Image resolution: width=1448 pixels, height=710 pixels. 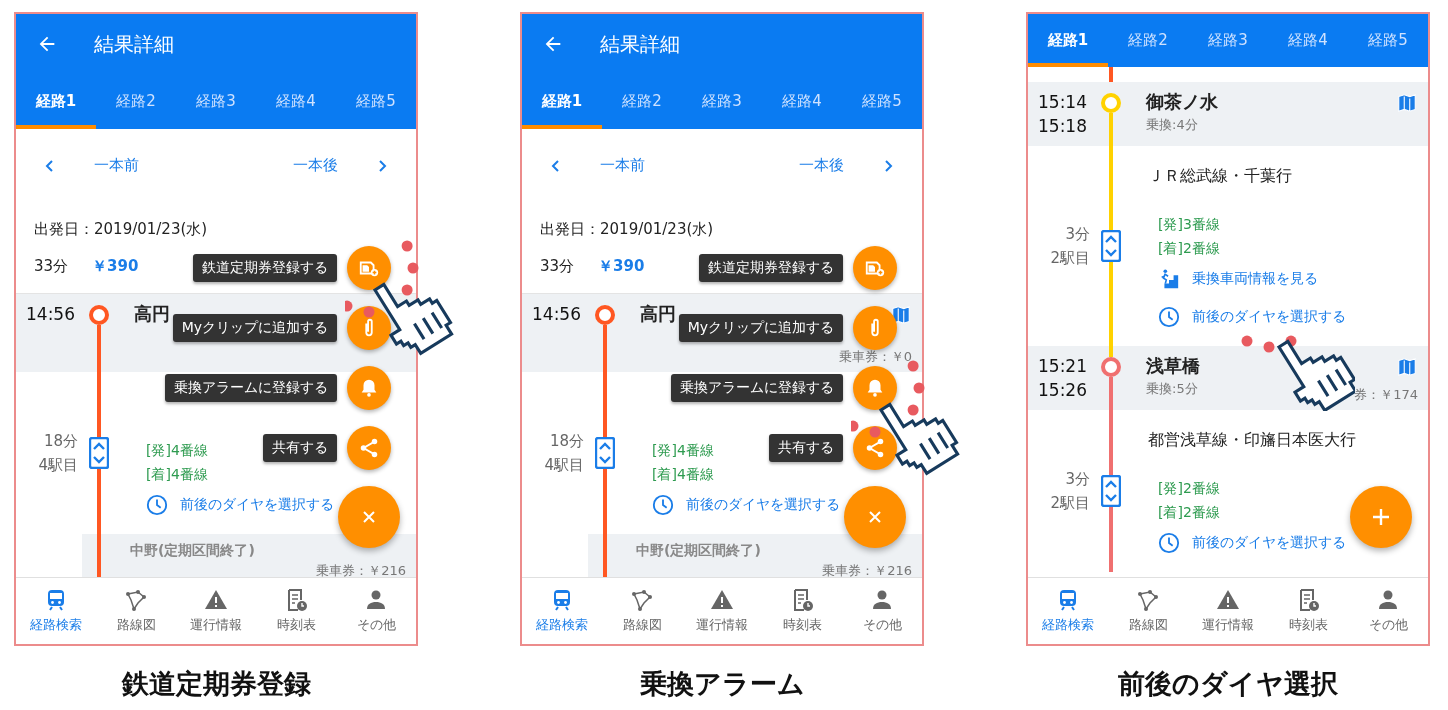 What do you see at coordinates (1063, 390) in the screenshot?
I see `time-text: 15:26` at bounding box center [1063, 390].